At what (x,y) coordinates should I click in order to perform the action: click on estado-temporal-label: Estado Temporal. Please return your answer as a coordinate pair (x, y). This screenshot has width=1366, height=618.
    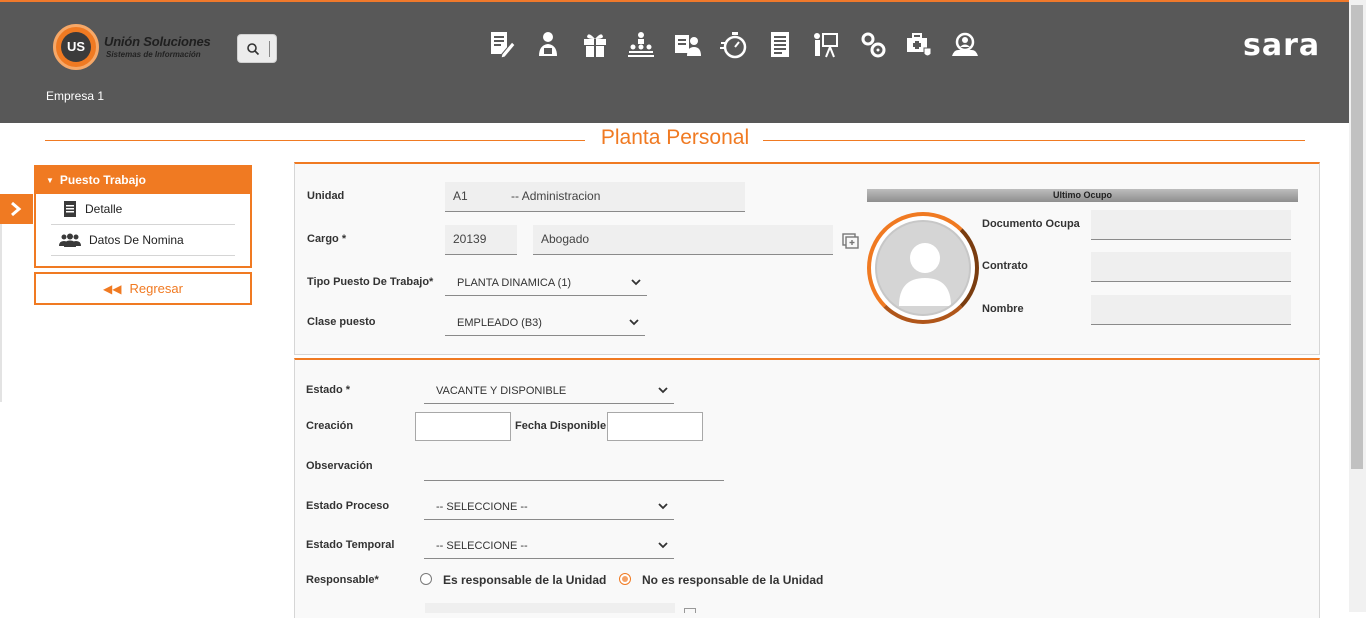
    Looking at the image, I should click on (350, 545).